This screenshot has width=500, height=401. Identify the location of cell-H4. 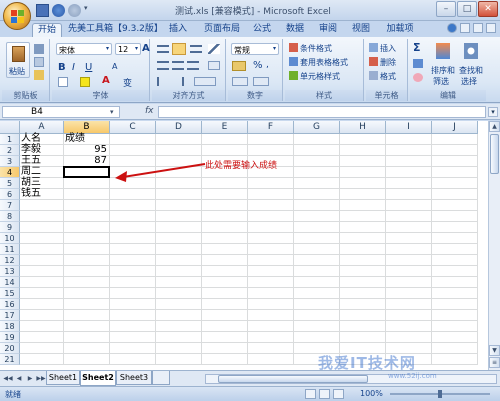
(363, 172).